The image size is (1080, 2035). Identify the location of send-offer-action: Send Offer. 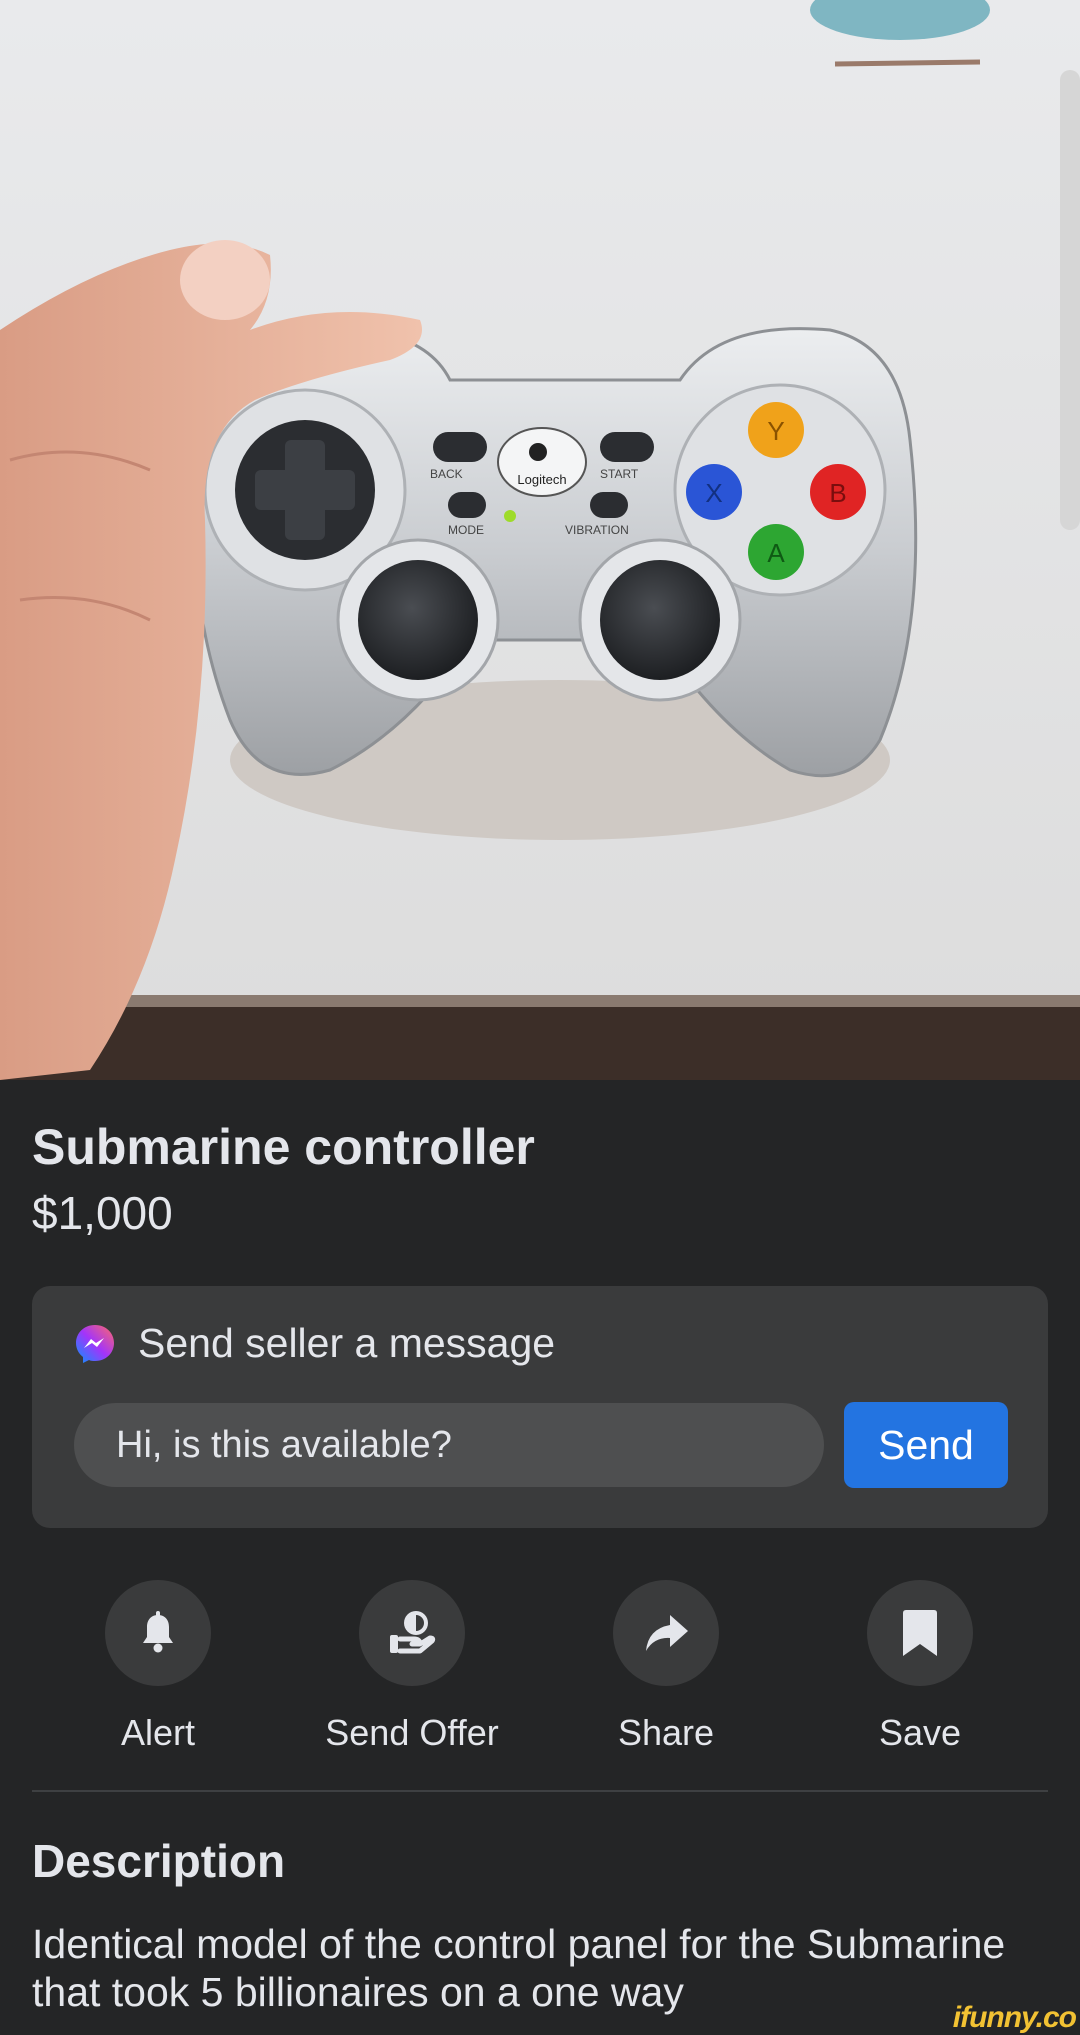
(412, 1667).